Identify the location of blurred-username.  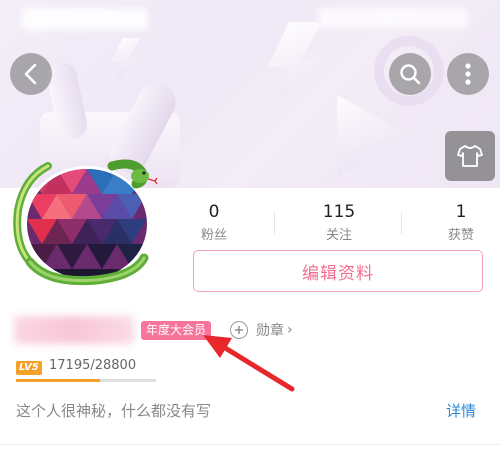
(74, 330).